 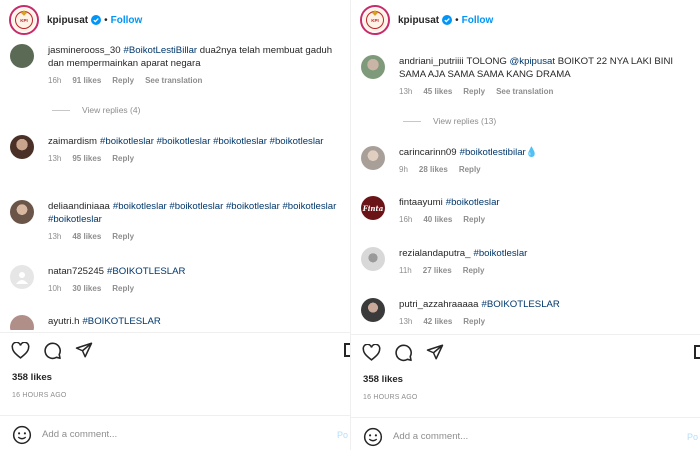 I want to click on comment-username: ayutri.h, so click(x=63, y=321).